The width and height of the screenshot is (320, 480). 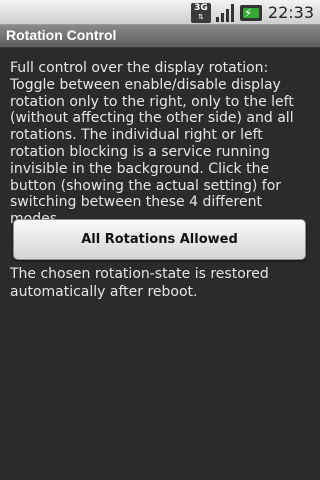 I want to click on rotation-mode-button: All Rotations Allowed, so click(x=159, y=239).